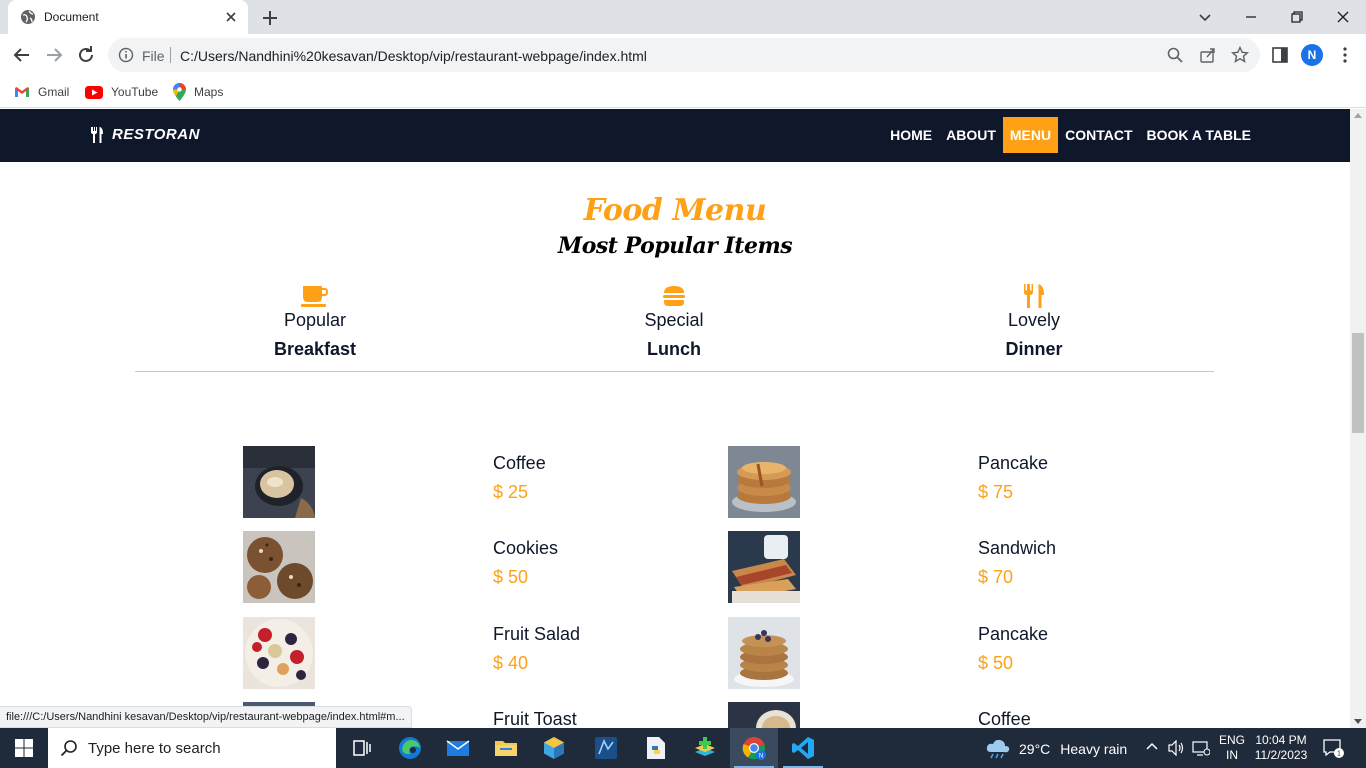  I want to click on notification-center-icon: 1, so click(1333, 748).